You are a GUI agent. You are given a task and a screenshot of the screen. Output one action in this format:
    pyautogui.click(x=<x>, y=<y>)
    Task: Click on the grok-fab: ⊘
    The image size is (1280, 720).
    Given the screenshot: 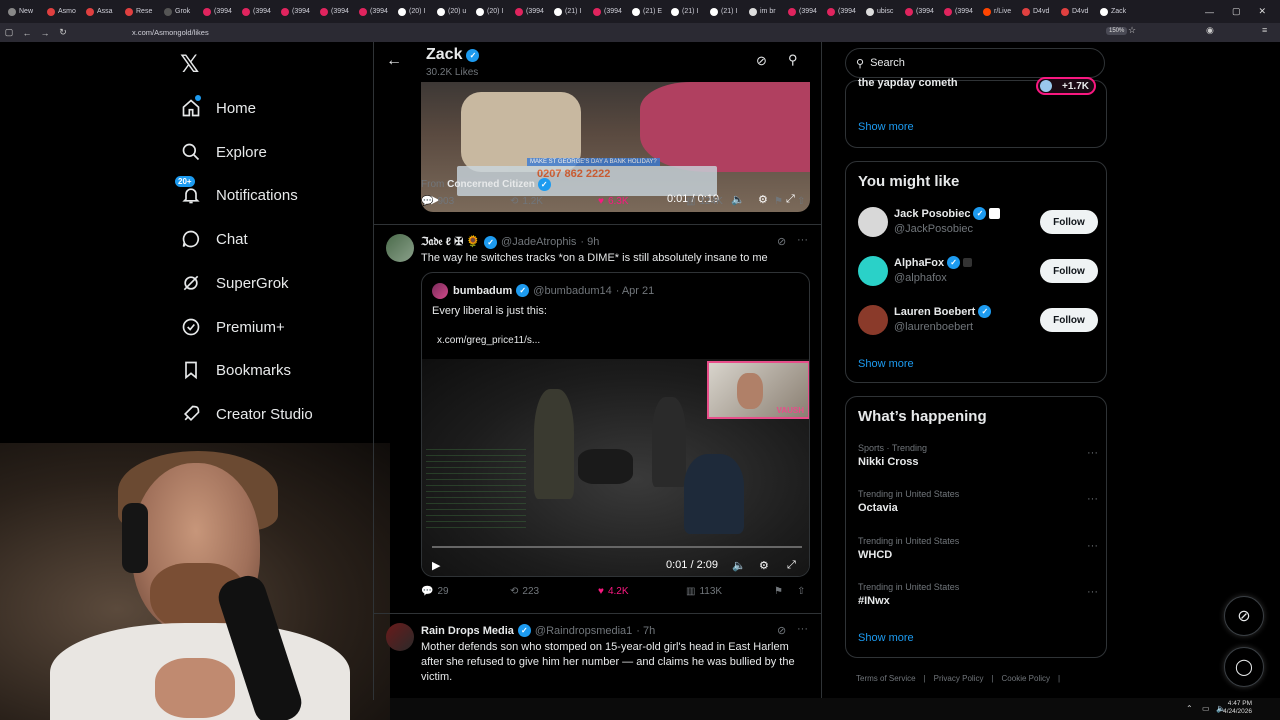 What is the action you would take?
    pyautogui.click(x=1244, y=616)
    